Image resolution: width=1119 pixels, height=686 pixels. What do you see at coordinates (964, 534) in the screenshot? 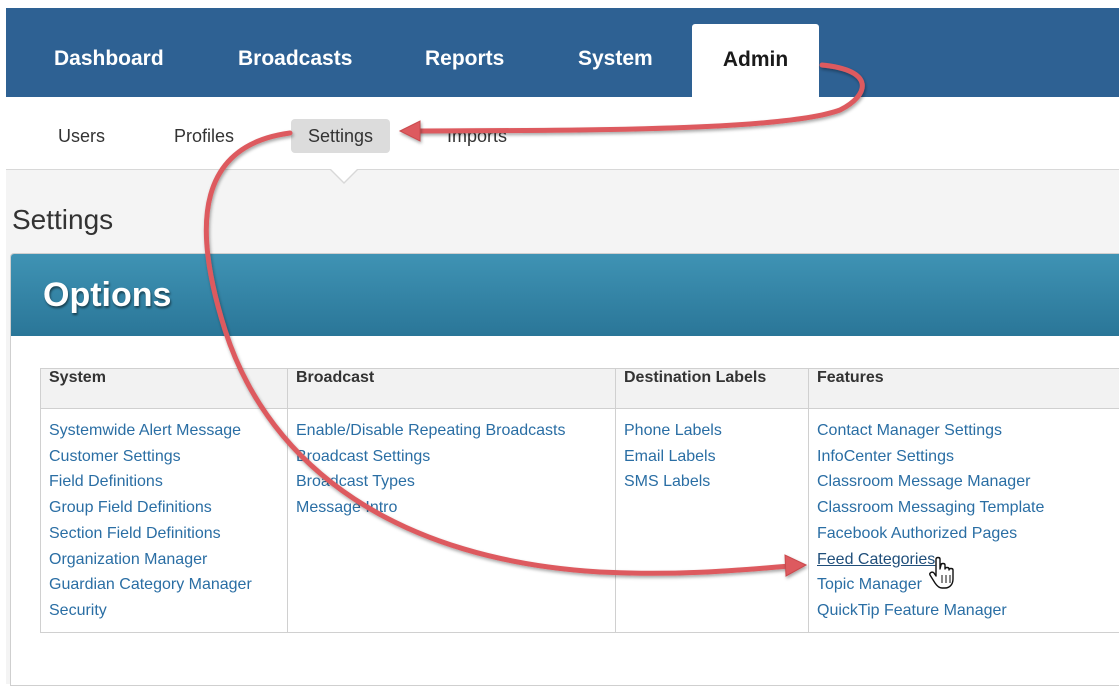
I see `link-facebook-authorized-pages: Facebook Authorized Pages` at bounding box center [964, 534].